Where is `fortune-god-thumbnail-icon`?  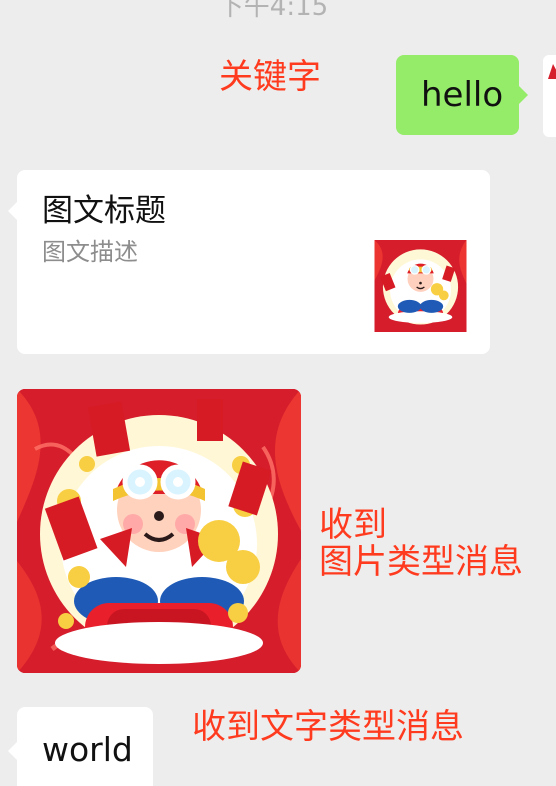 fortune-god-thumbnail-icon is located at coordinates (420, 286).